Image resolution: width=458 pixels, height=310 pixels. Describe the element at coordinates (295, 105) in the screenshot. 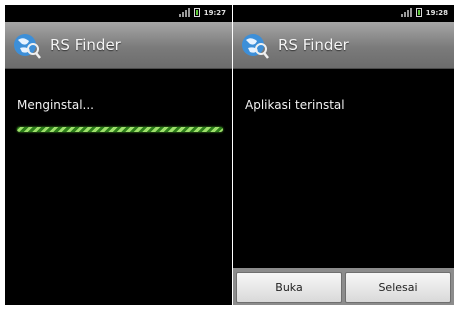

I see `installed-message: Aplikasi terinstal` at that location.